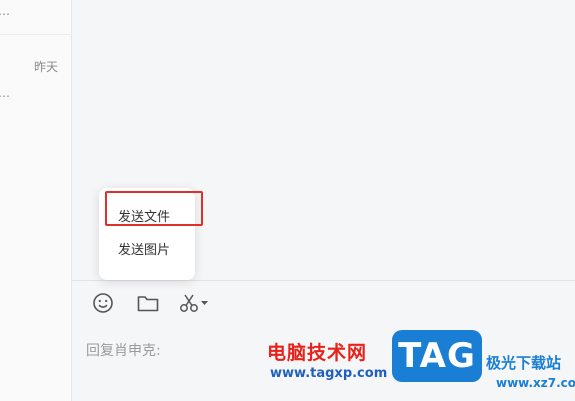  I want to click on watermark-logo: TAG, so click(437, 356).